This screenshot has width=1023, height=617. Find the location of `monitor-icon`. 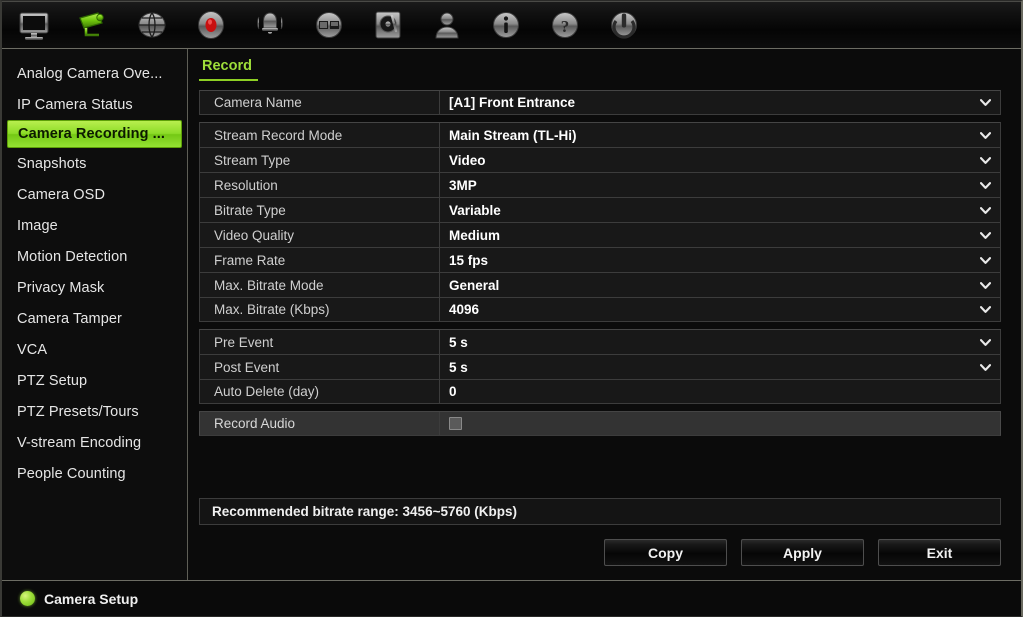

monitor-icon is located at coordinates (34, 25).